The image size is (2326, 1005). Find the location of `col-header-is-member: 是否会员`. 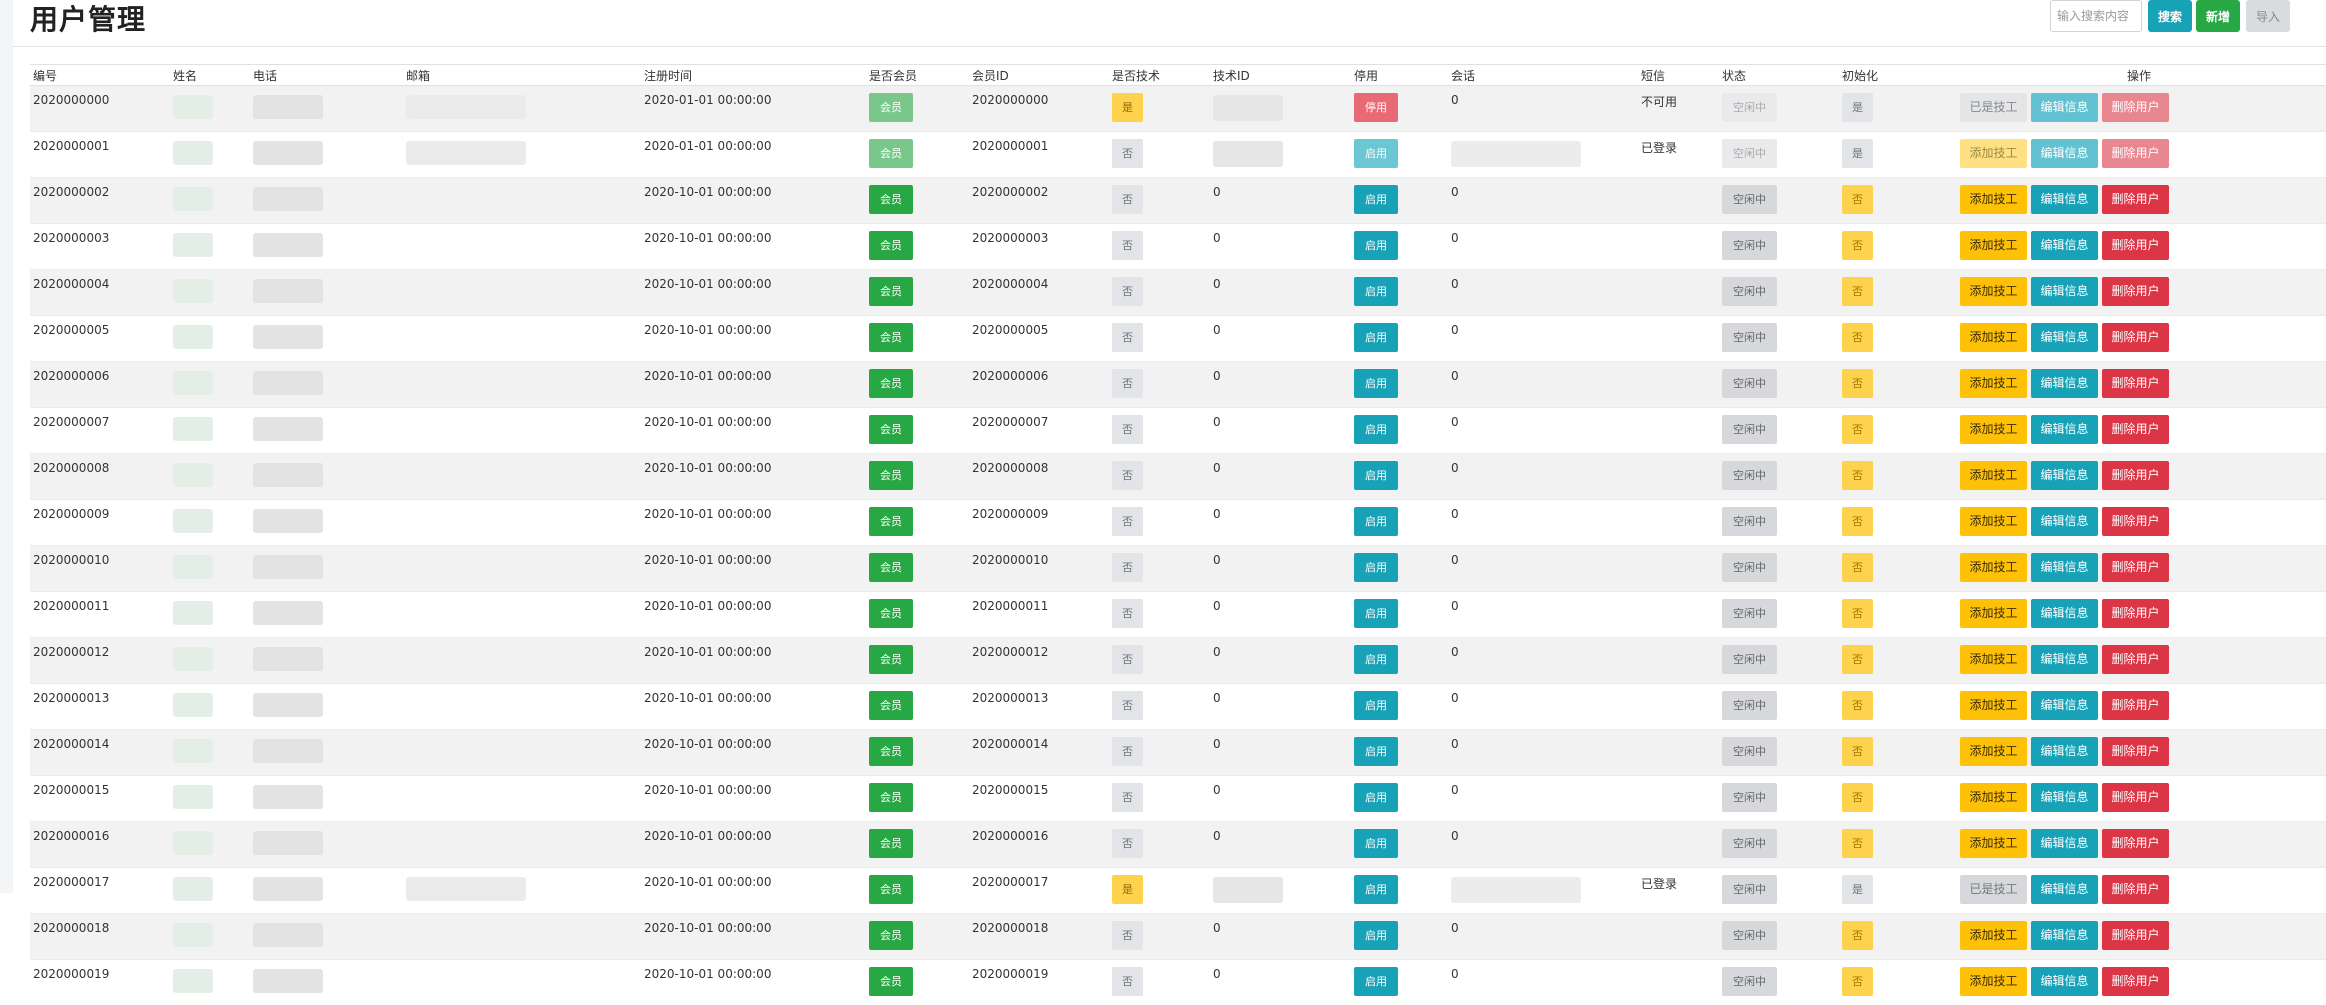

col-header-is-member: 是否会员 is located at coordinates (917, 75).